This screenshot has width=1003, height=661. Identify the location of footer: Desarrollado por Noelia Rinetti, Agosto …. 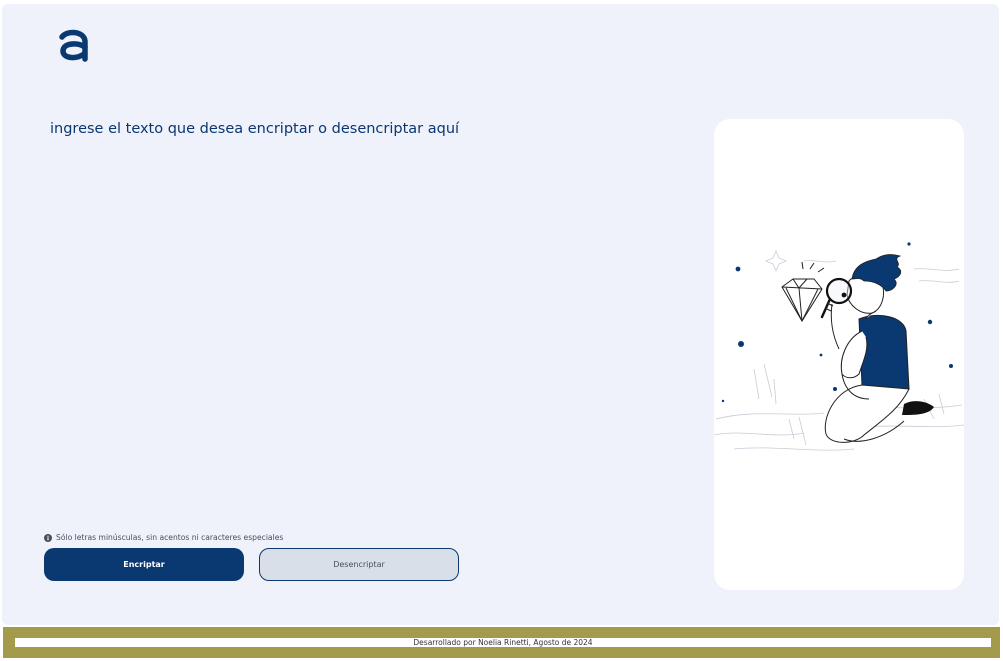
(501, 642).